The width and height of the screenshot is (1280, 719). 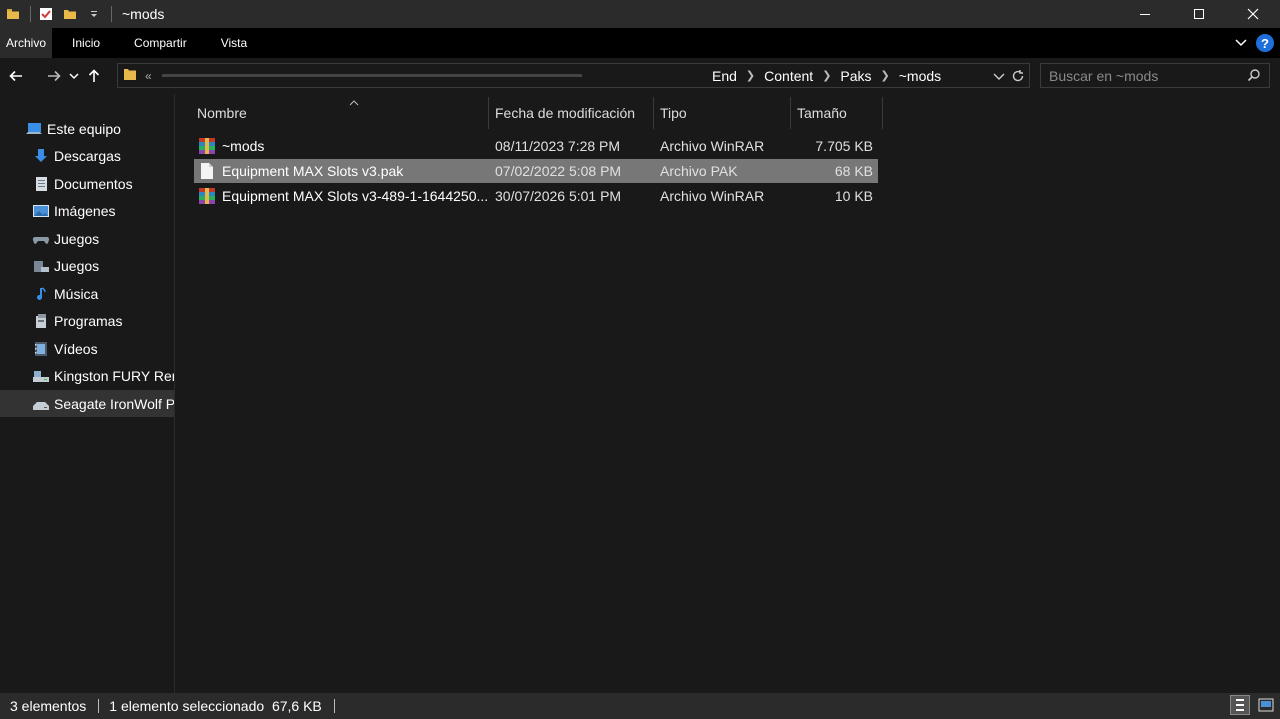 What do you see at coordinates (41, 294) in the screenshot?
I see `music-icon` at bounding box center [41, 294].